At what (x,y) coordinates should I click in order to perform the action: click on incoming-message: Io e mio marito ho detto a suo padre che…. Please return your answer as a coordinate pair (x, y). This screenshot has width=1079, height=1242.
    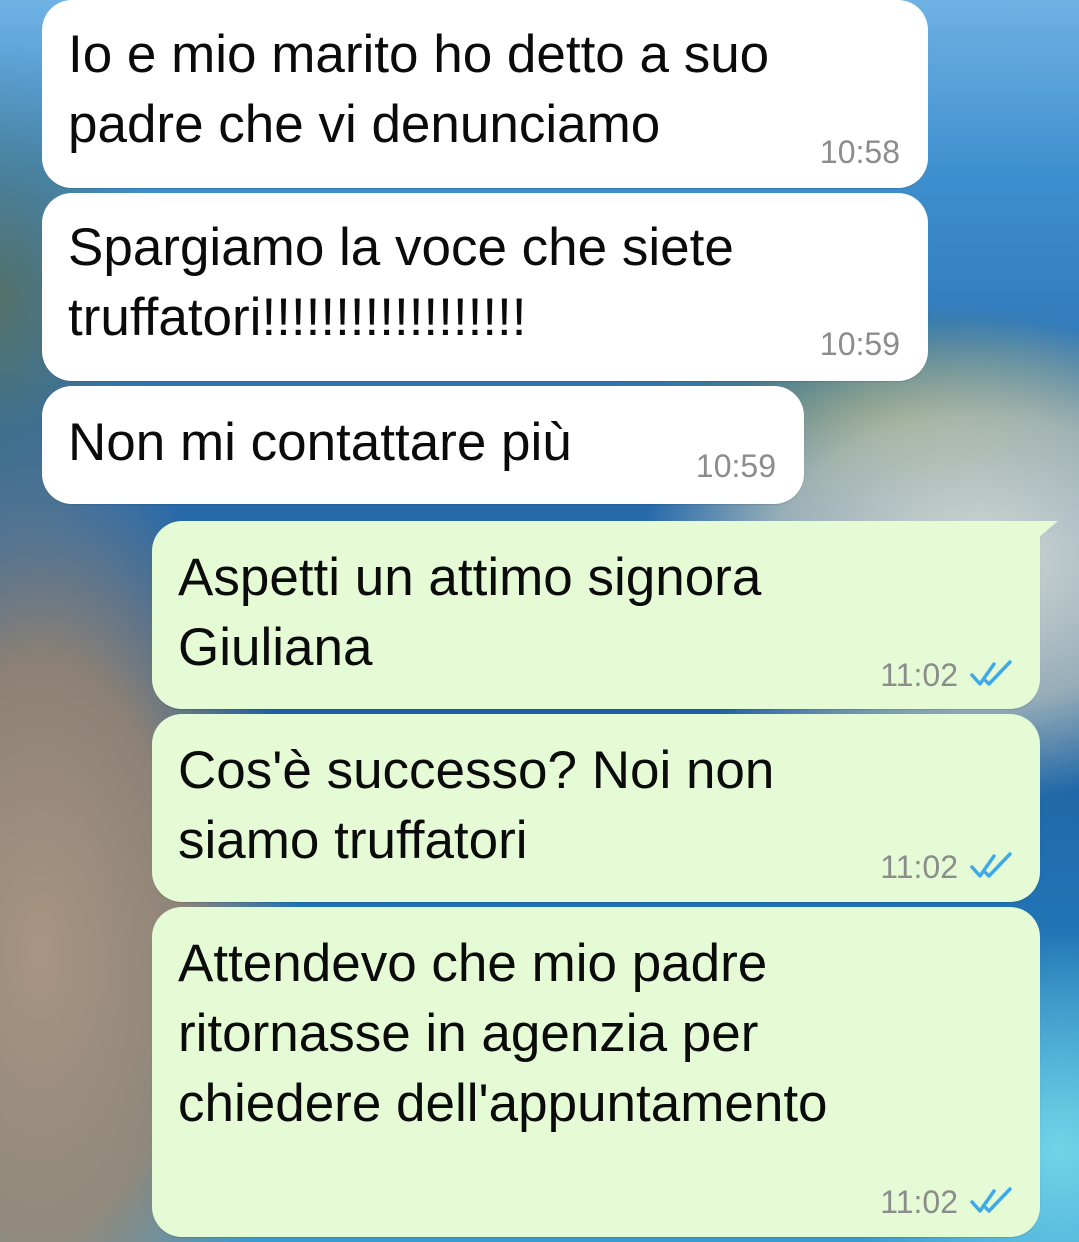
    Looking at the image, I should click on (485, 94).